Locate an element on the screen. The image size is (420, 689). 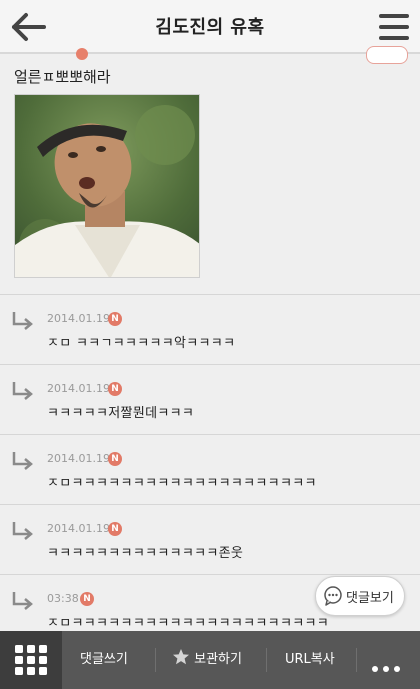
bookmark-label: 보관하기 is located at coordinates (218, 659).